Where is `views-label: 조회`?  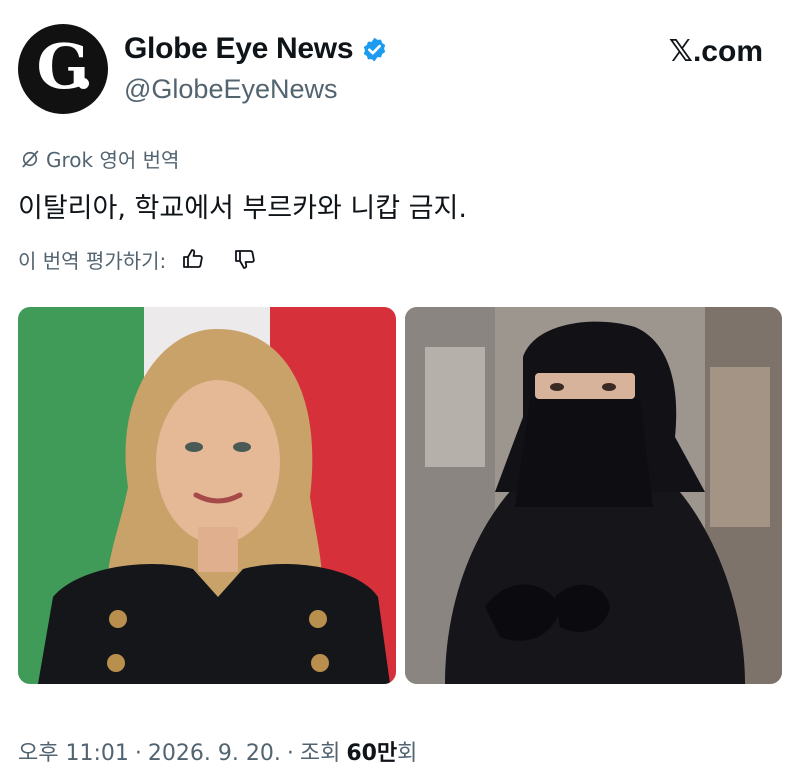 views-label: 조회 is located at coordinates (320, 753).